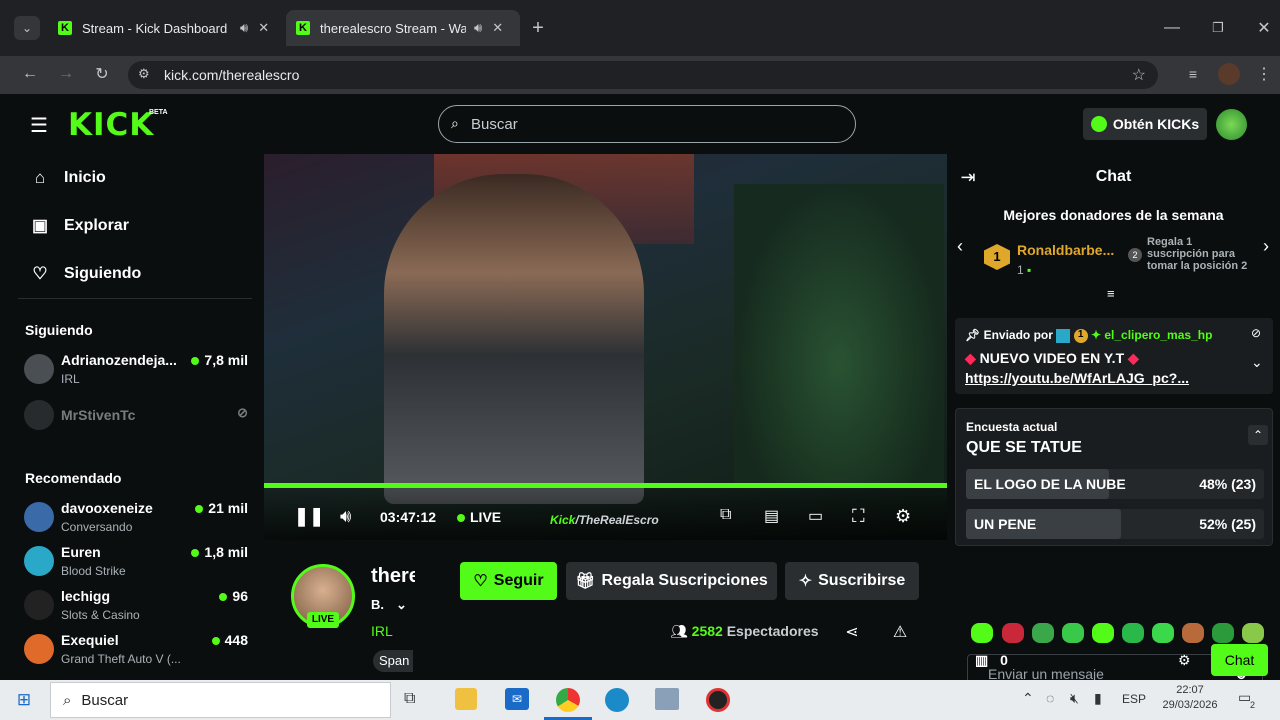 This screenshot has height=720, width=1280. Describe the element at coordinates (165, 28) in the screenshot. I see `tab-kick-dashboard: K Stream - Kick Dashboard 🔊︎ ✕` at that location.